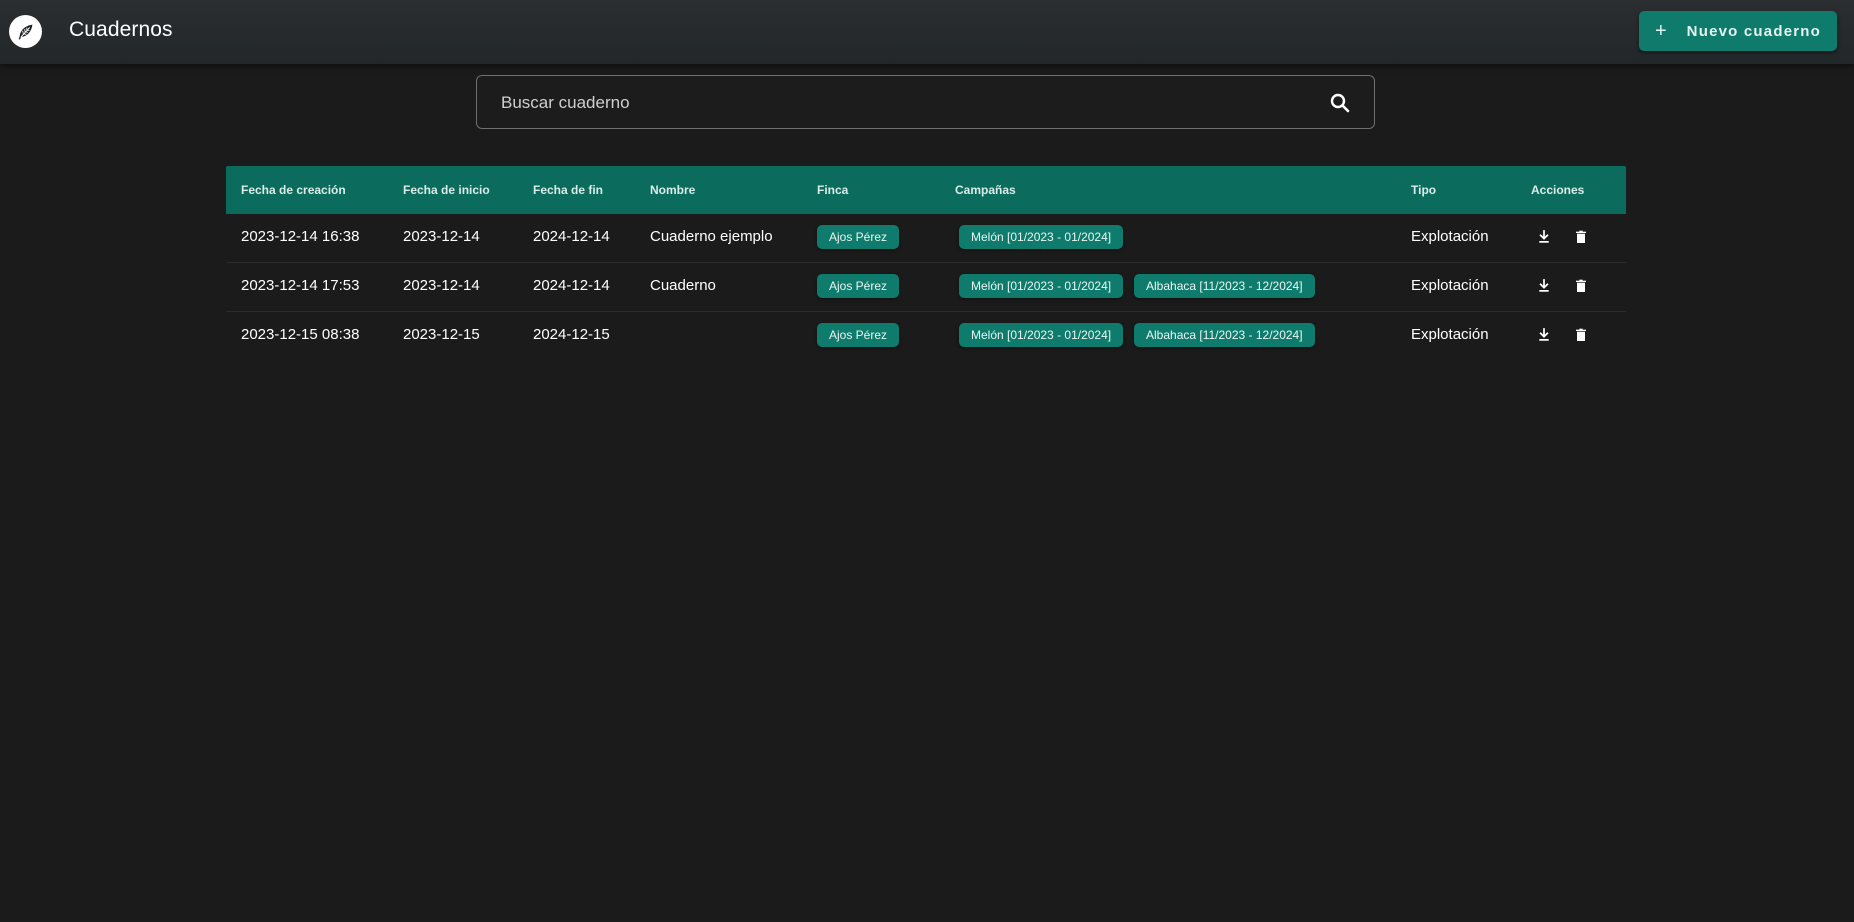  What do you see at coordinates (571, 334) in the screenshot?
I see `end-cell: 2024-12-15` at bounding box center [571, 334].